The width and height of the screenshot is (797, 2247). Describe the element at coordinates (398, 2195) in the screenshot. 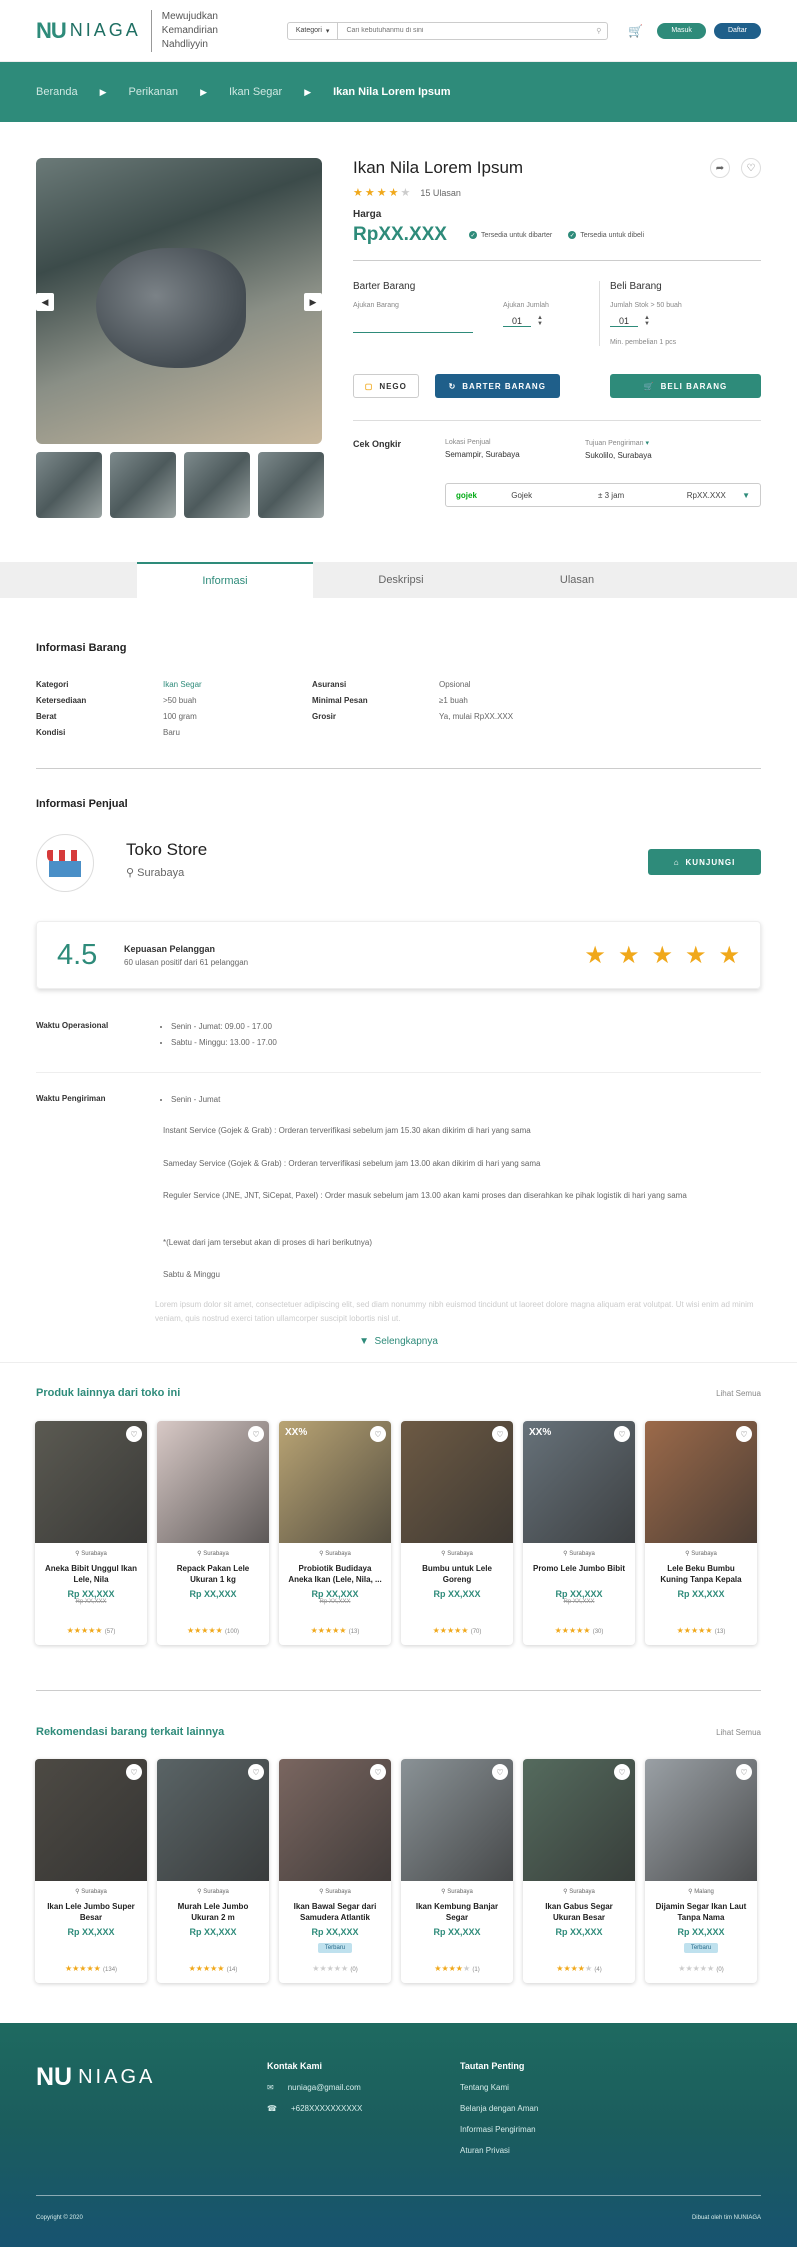

I see `footer-divider` at that location.